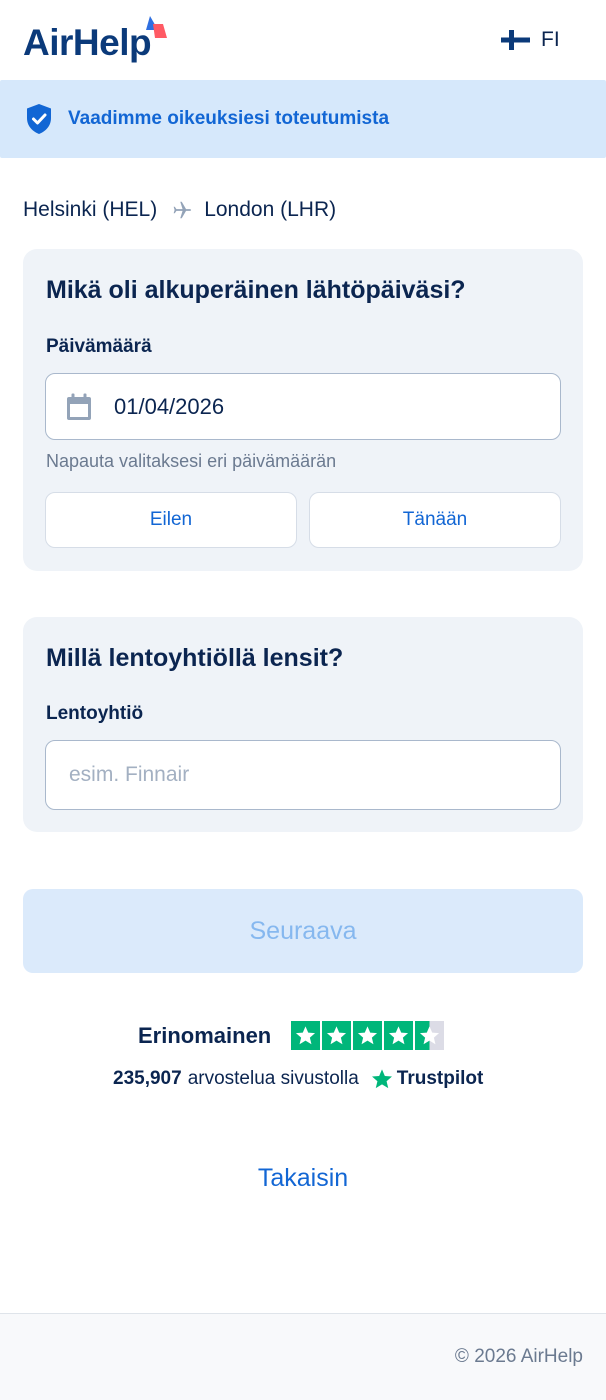  I want to click on date-question-title: Mikä oli alkuperäinen lähtöpäiväsi?, so click(256, 290).